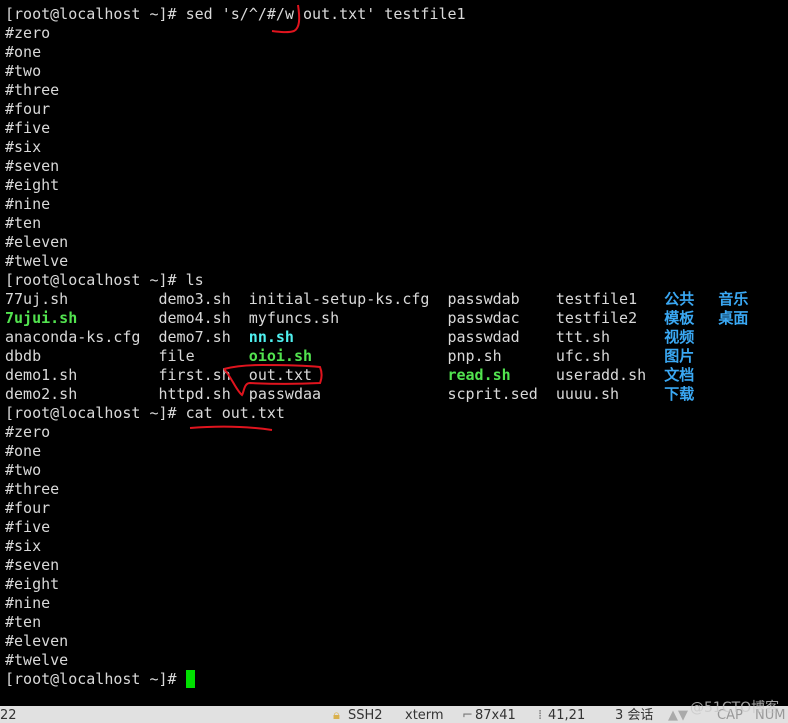  Describe the element at coordinates (679, 337) in the screenshot. I see `ls-entry: 视频` at that location.